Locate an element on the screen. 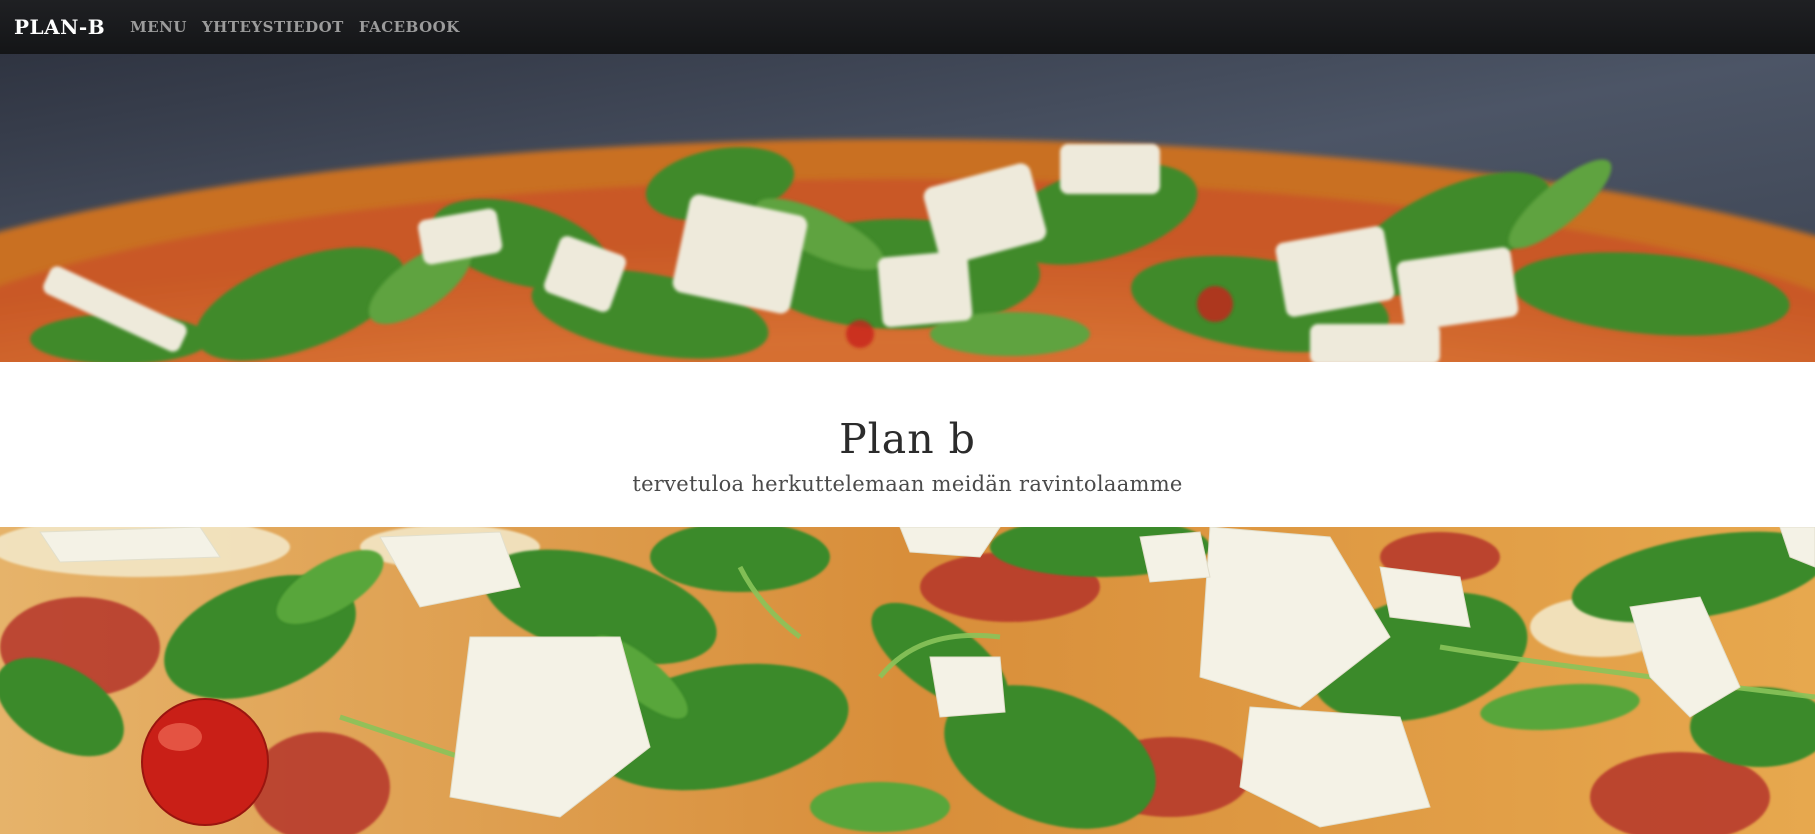  nav-link-yhteystiedot: YHTEYSTIEDOT is located at coordinates (273, 27).